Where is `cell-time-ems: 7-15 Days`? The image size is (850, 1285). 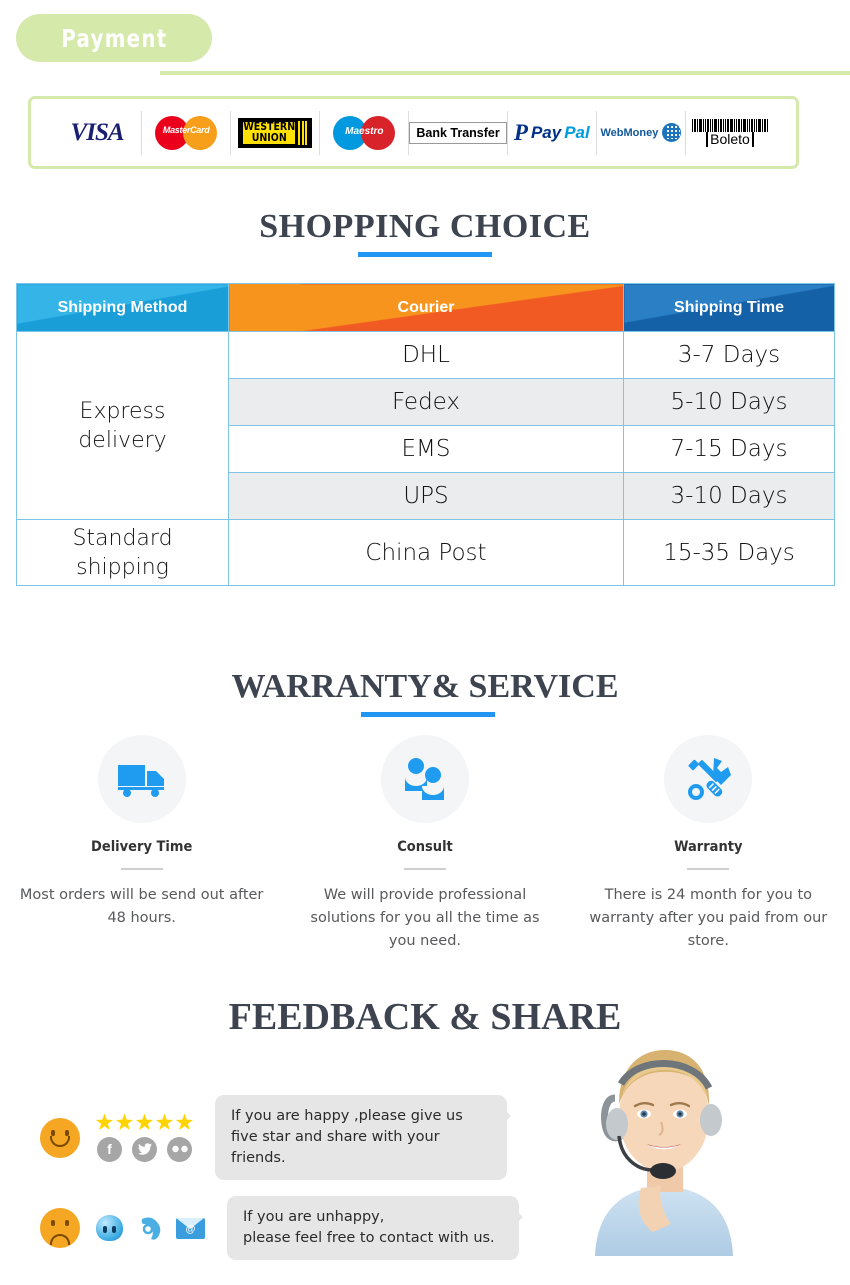
cell-time-ems: 7-15 Days is located at coordinates (729, 449).